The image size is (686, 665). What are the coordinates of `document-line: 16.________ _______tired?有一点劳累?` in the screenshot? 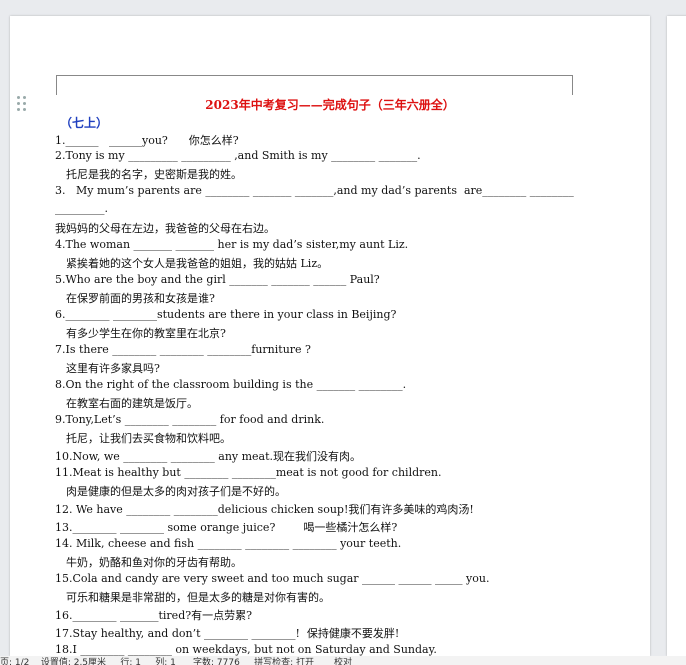 It's located at (154, 615).